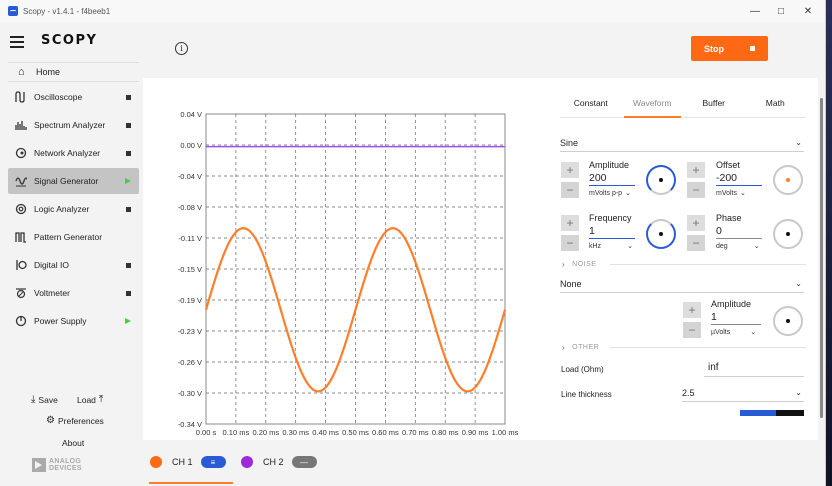 The width and height of the screenshot is (832, 486). Describe the element at coordinates (696, 243) in the screenshot. I see `phase-decrease-button: −` at that location.